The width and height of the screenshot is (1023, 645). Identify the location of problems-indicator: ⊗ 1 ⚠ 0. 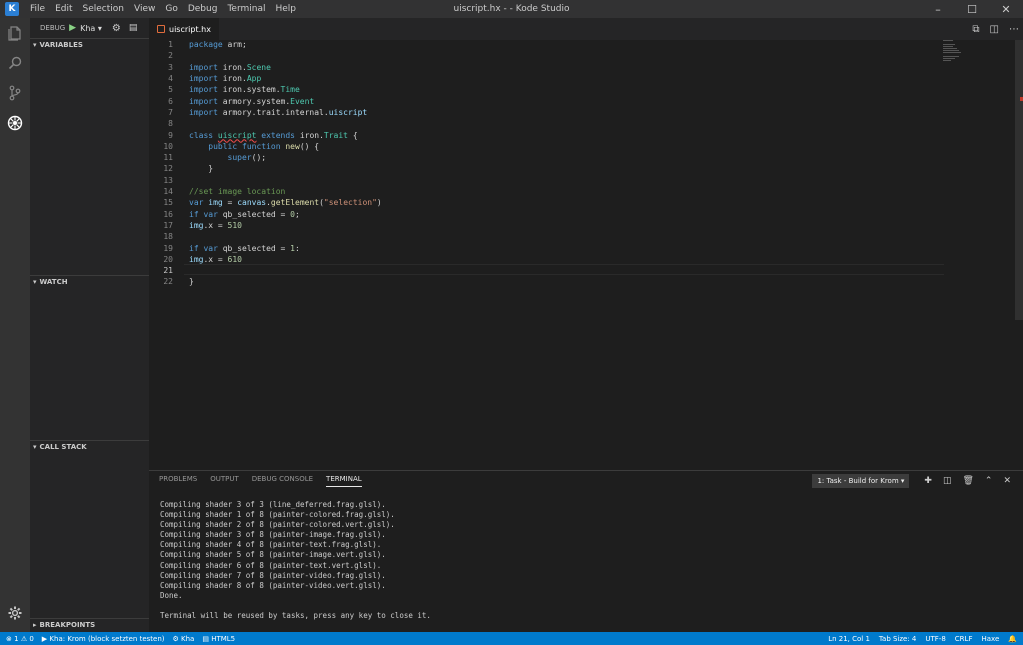
(20, 639).